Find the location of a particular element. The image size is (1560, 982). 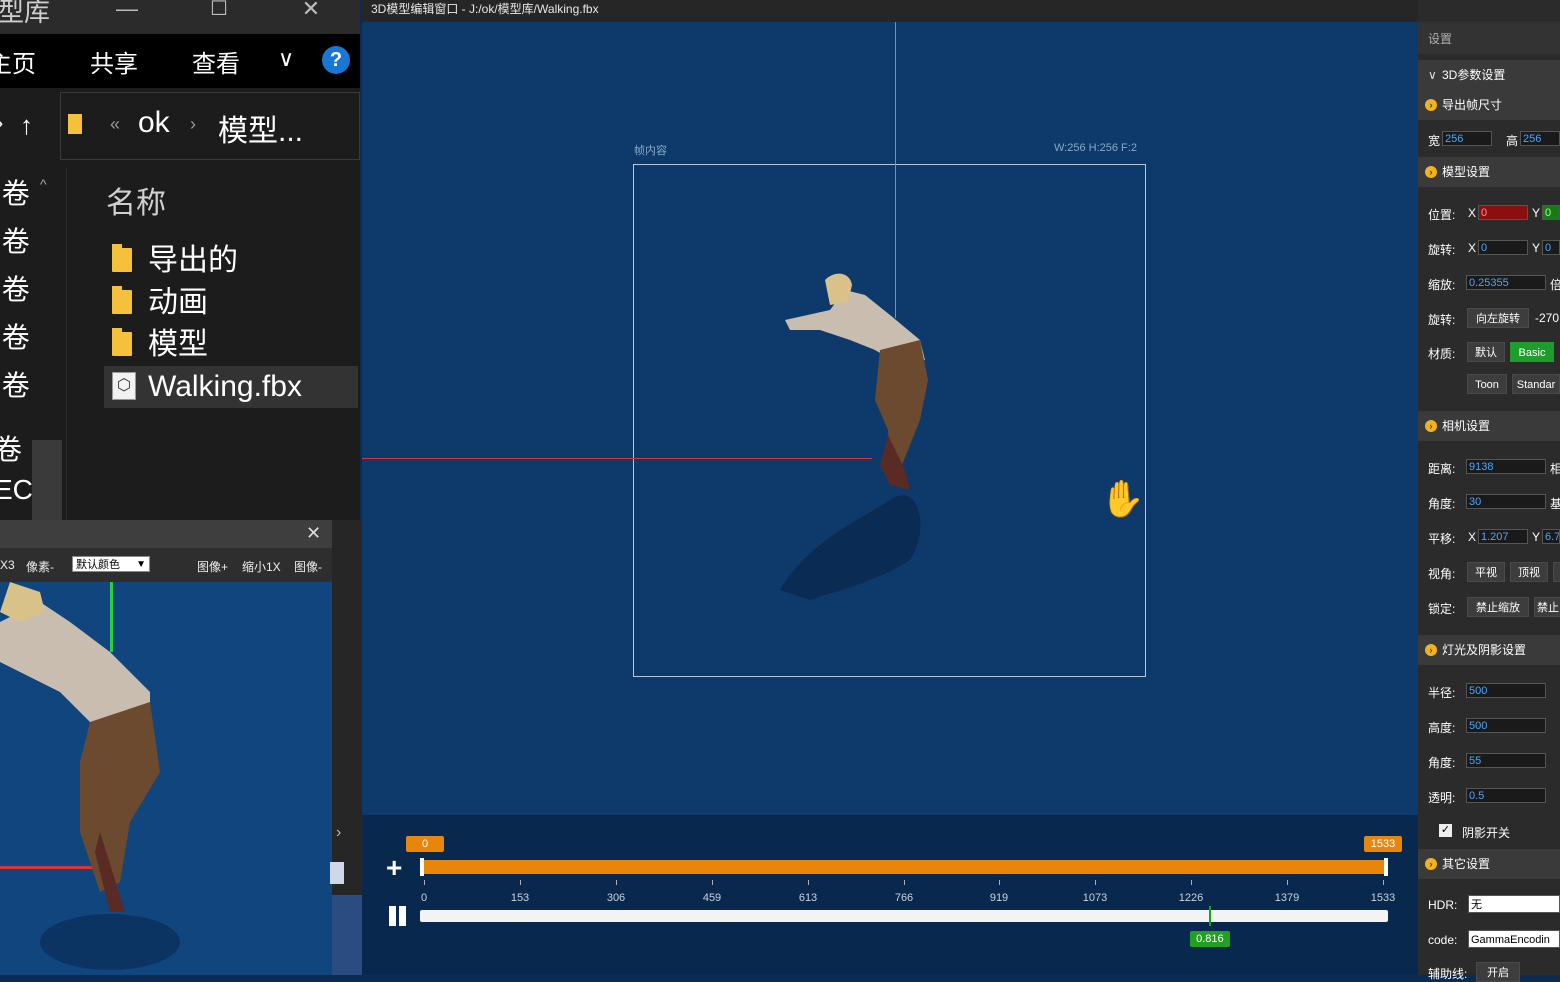

file-name: 动画 is located at coordinates (178, 302).